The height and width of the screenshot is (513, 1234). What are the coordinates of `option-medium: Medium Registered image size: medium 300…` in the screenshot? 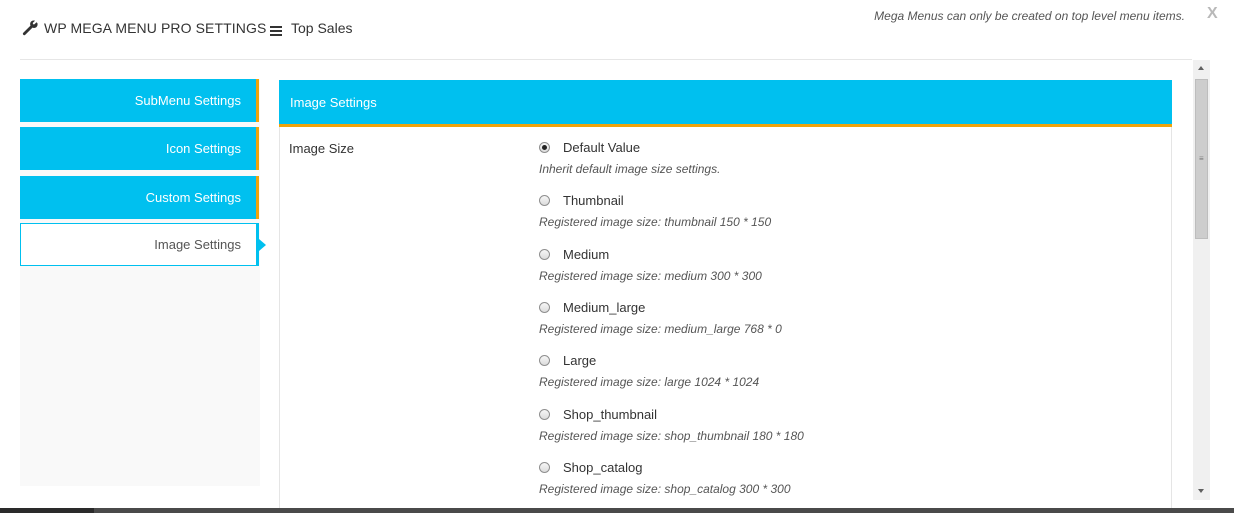 It's located at (650, 264).